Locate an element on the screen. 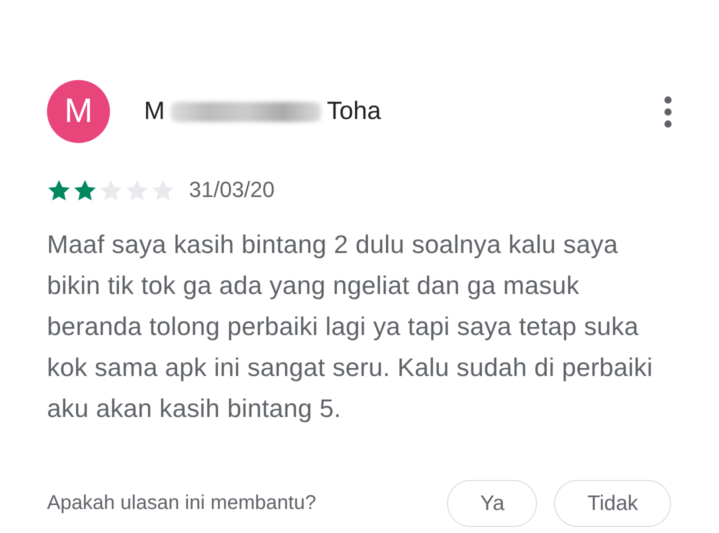 This screenshot has height=533, width=719. helpful-question: Apakah ulasan ini membantu? is located at coordinates (181, 503).